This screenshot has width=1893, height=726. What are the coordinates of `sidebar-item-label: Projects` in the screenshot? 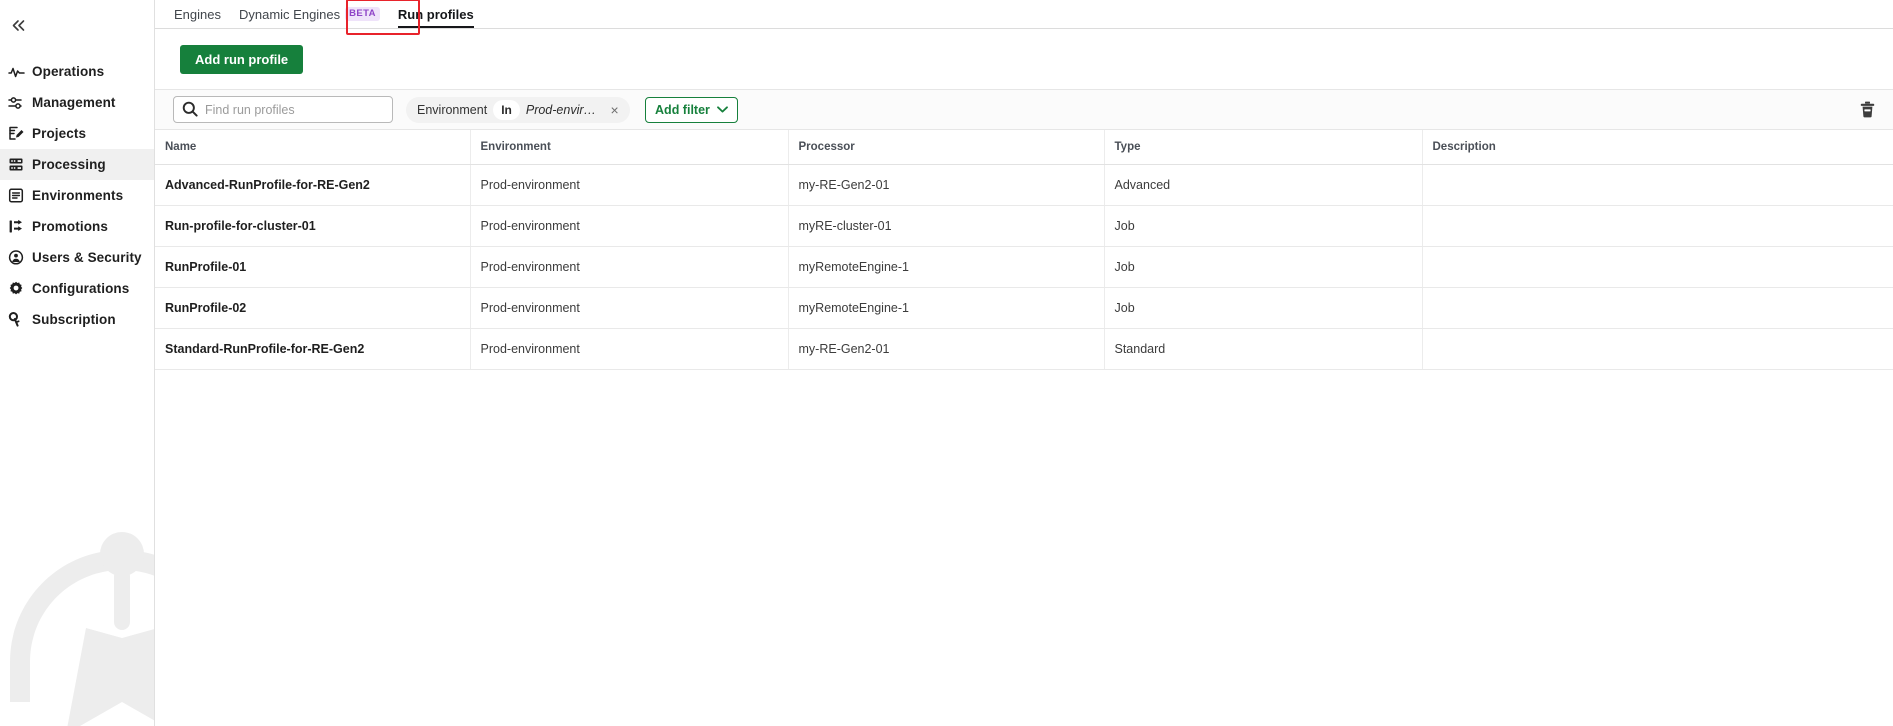 It's located at (59, 133).